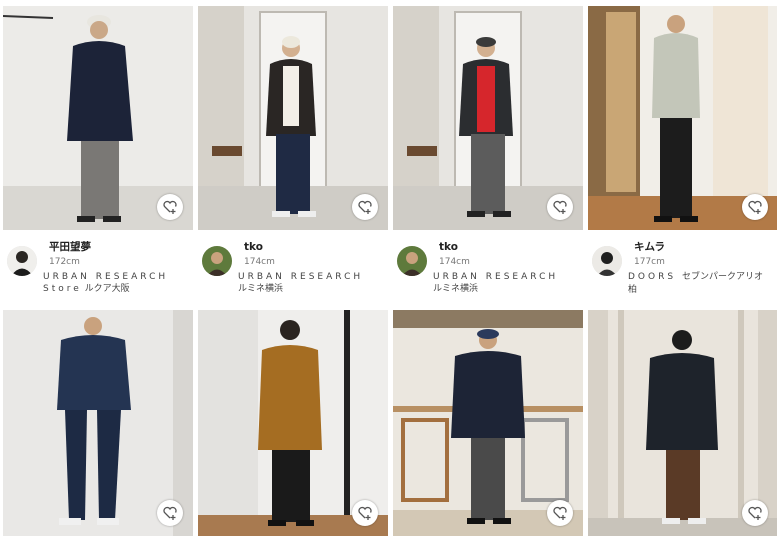  Describe the element at coordinates (64, 262) in the screenshot. I see `staff-height: 172cm` at that location.